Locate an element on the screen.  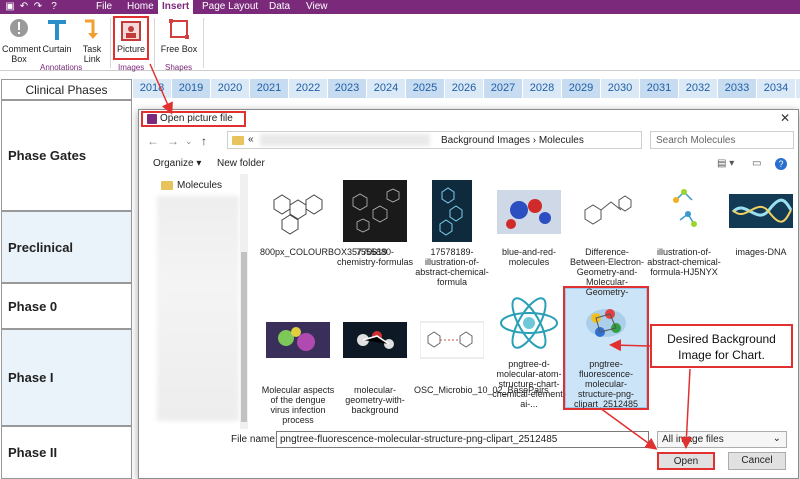
comment-box-label-1: Comment is located at coordinates (22, 49).